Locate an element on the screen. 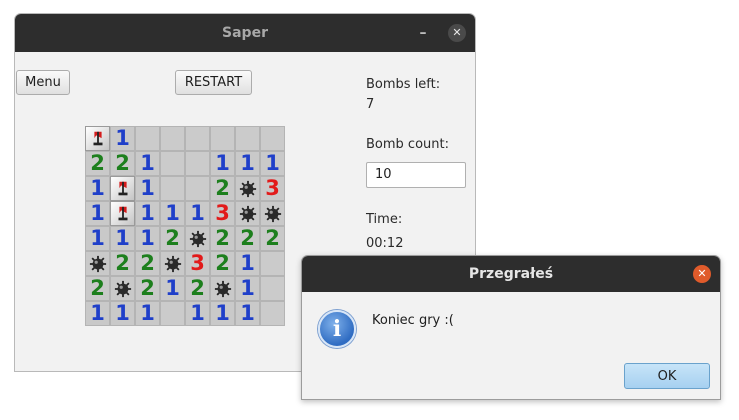 The height and width of the screenshot is (420, 739). bombs-left-label: Bombs left: is located at coordinates (403, 84).